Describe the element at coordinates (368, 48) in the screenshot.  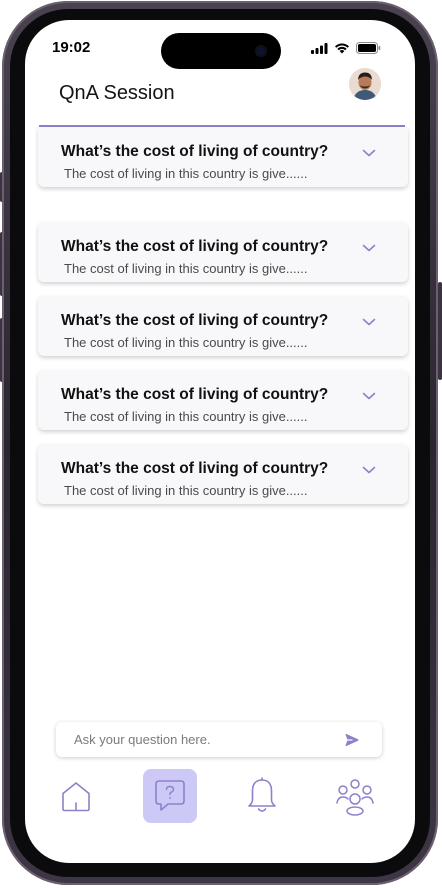
I see `battery-icon` at that location.